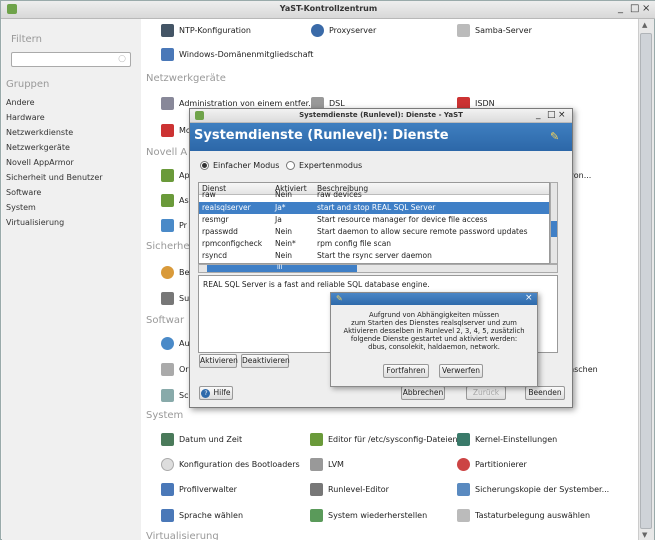 This screenshot has width=655, height=540. Describe the element at coordinates (218, 361) in the screenshot. I see `enable-button: Aktivieren` at that location.